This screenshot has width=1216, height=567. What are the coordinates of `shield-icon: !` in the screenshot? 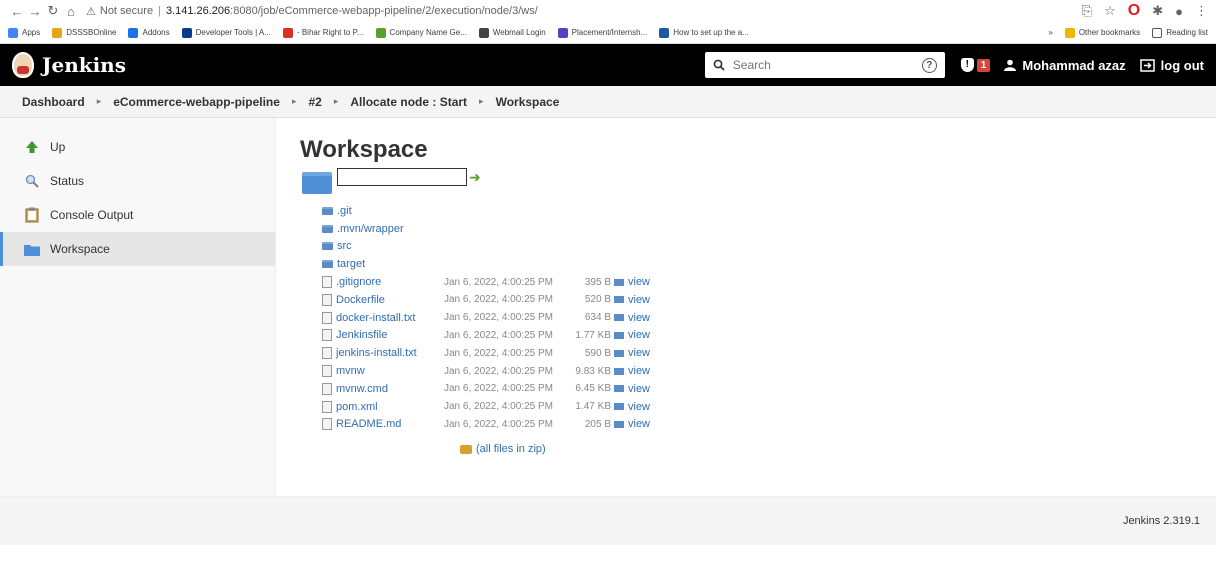 It's located at (967, 65).